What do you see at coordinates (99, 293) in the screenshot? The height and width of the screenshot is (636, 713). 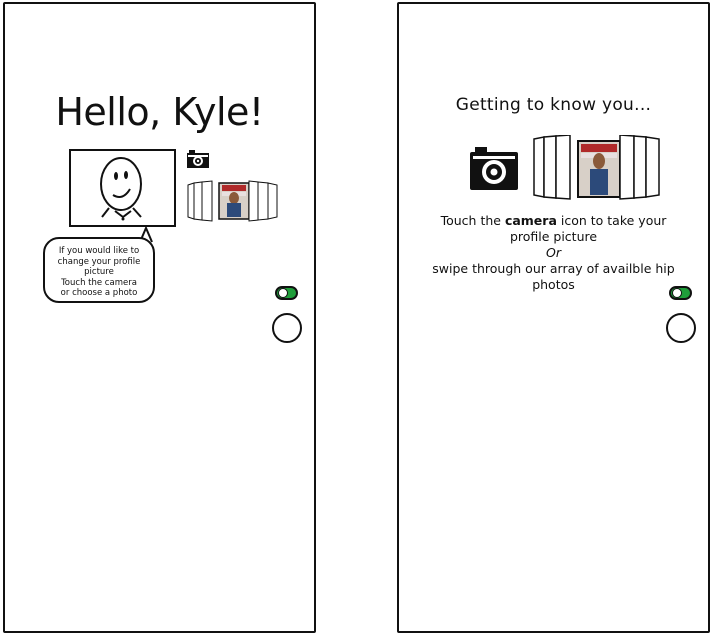 I see `speech-line: or choose a photo` at bounding box center [99, 293].